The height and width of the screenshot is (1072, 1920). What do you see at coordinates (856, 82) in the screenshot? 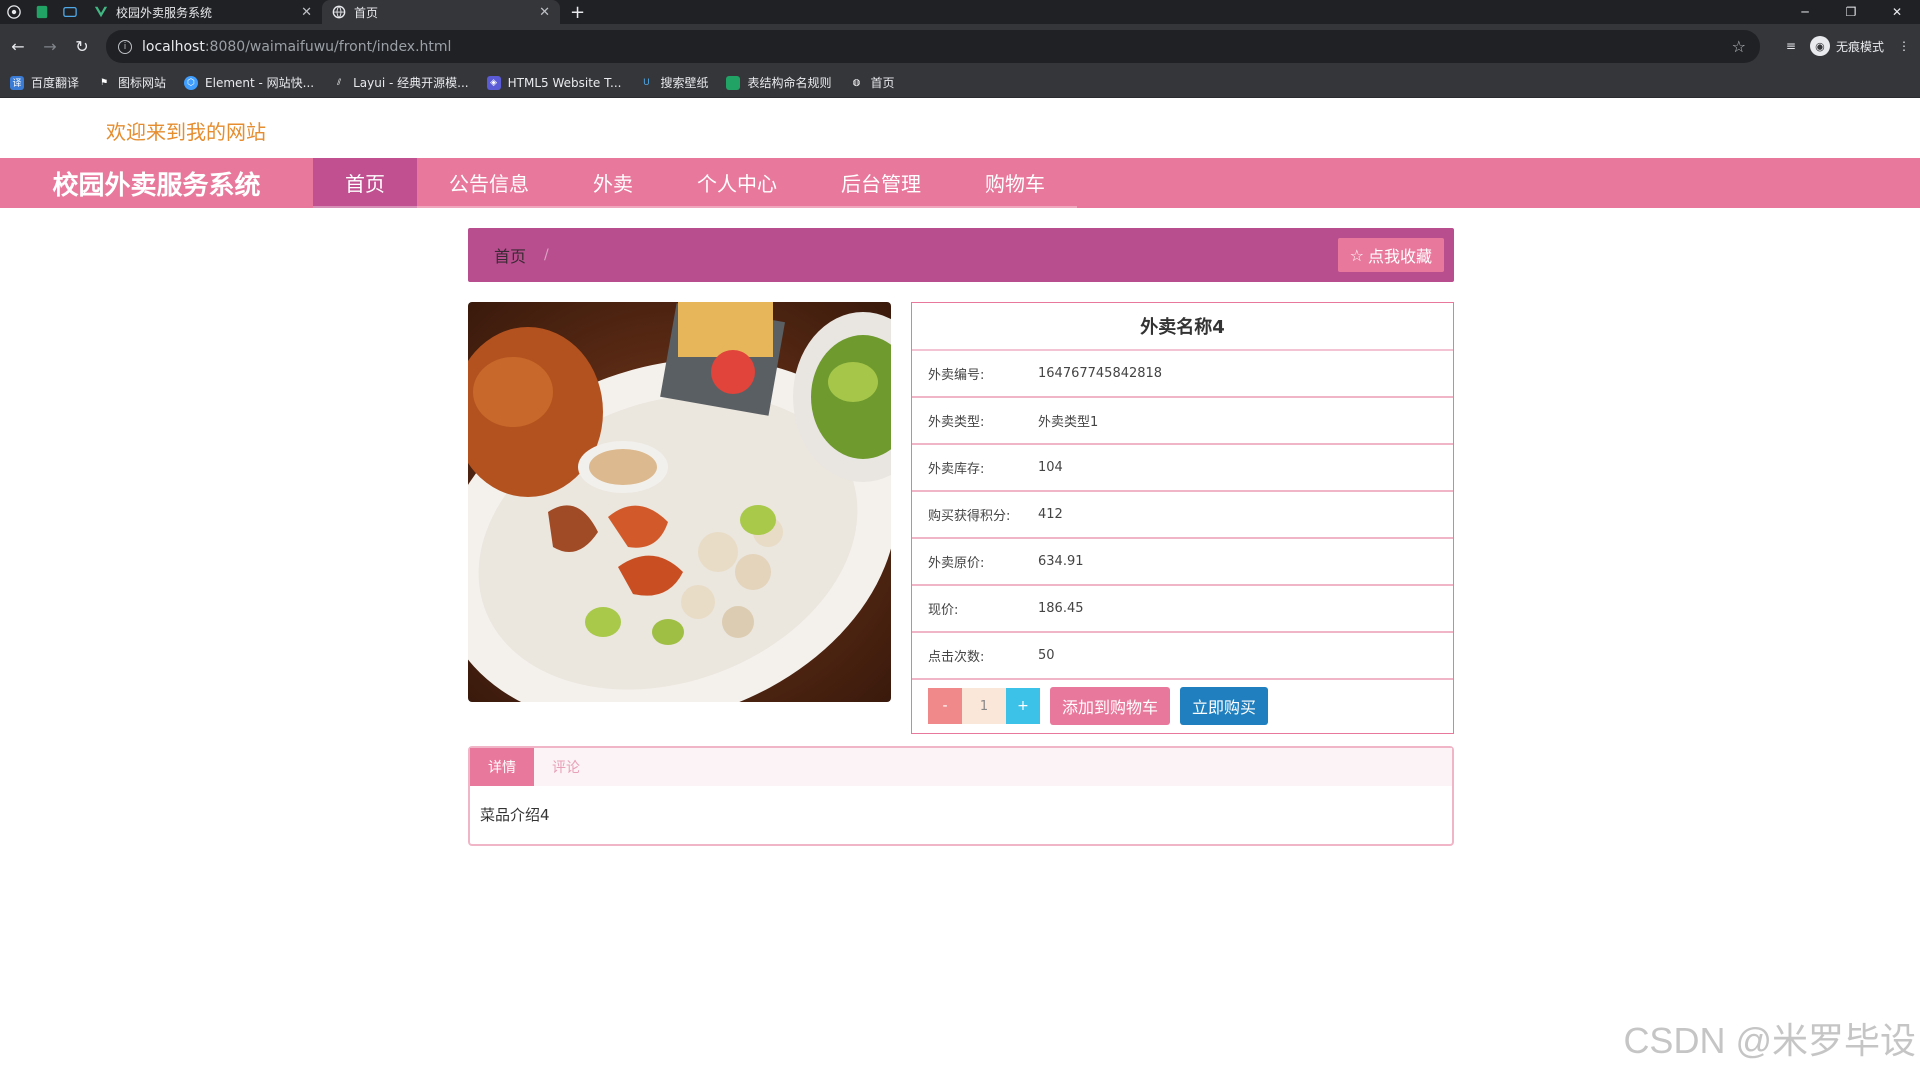
I see `globe-icon: ◍` at bounding box center [856, 82].